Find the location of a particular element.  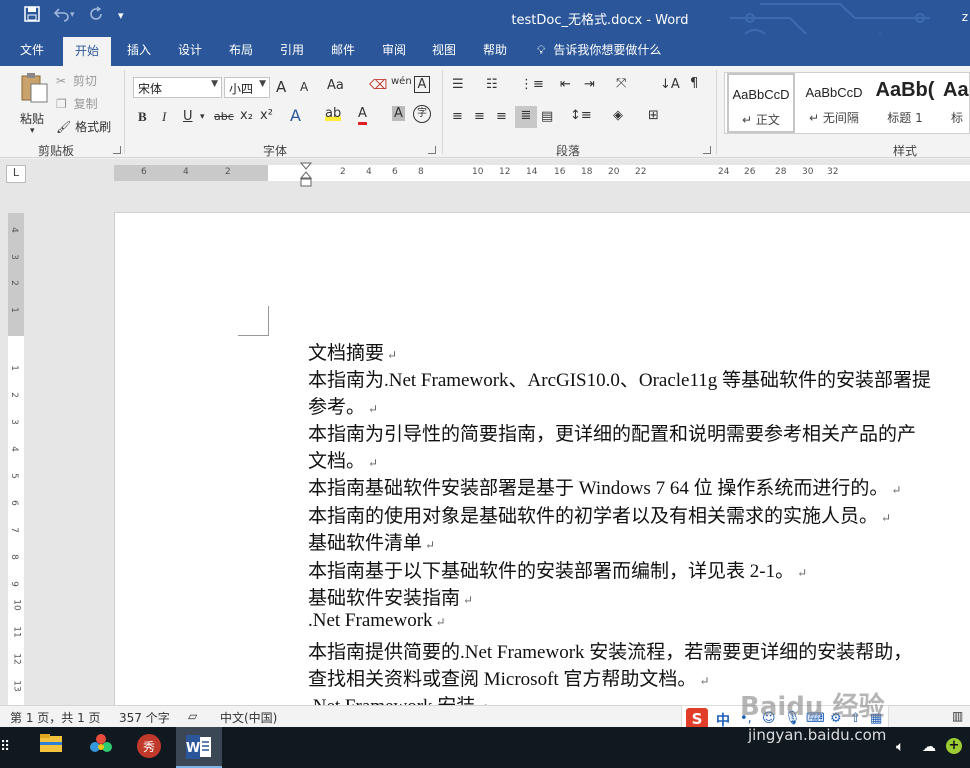

change-case-icon: Aa is located at coordinates (335, 85).